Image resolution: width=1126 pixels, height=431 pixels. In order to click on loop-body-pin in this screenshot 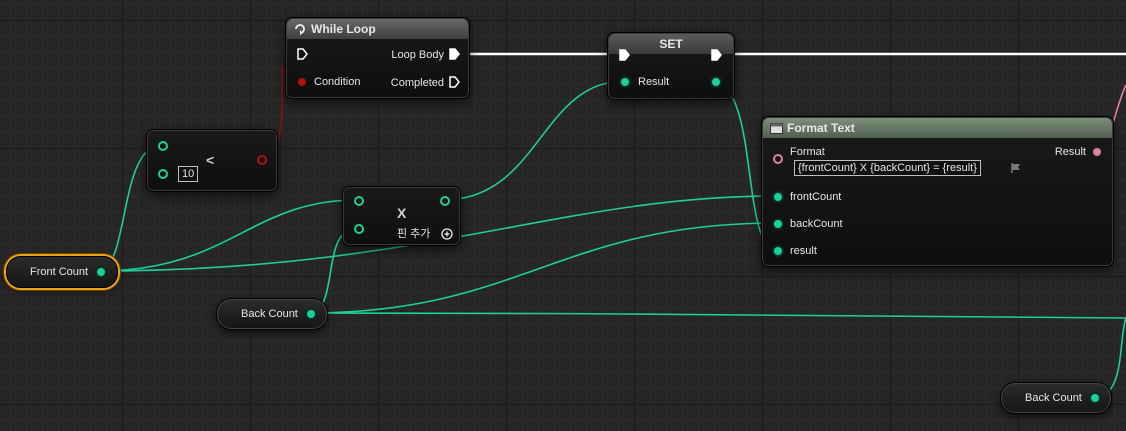, I will do `click(454, 54)`.